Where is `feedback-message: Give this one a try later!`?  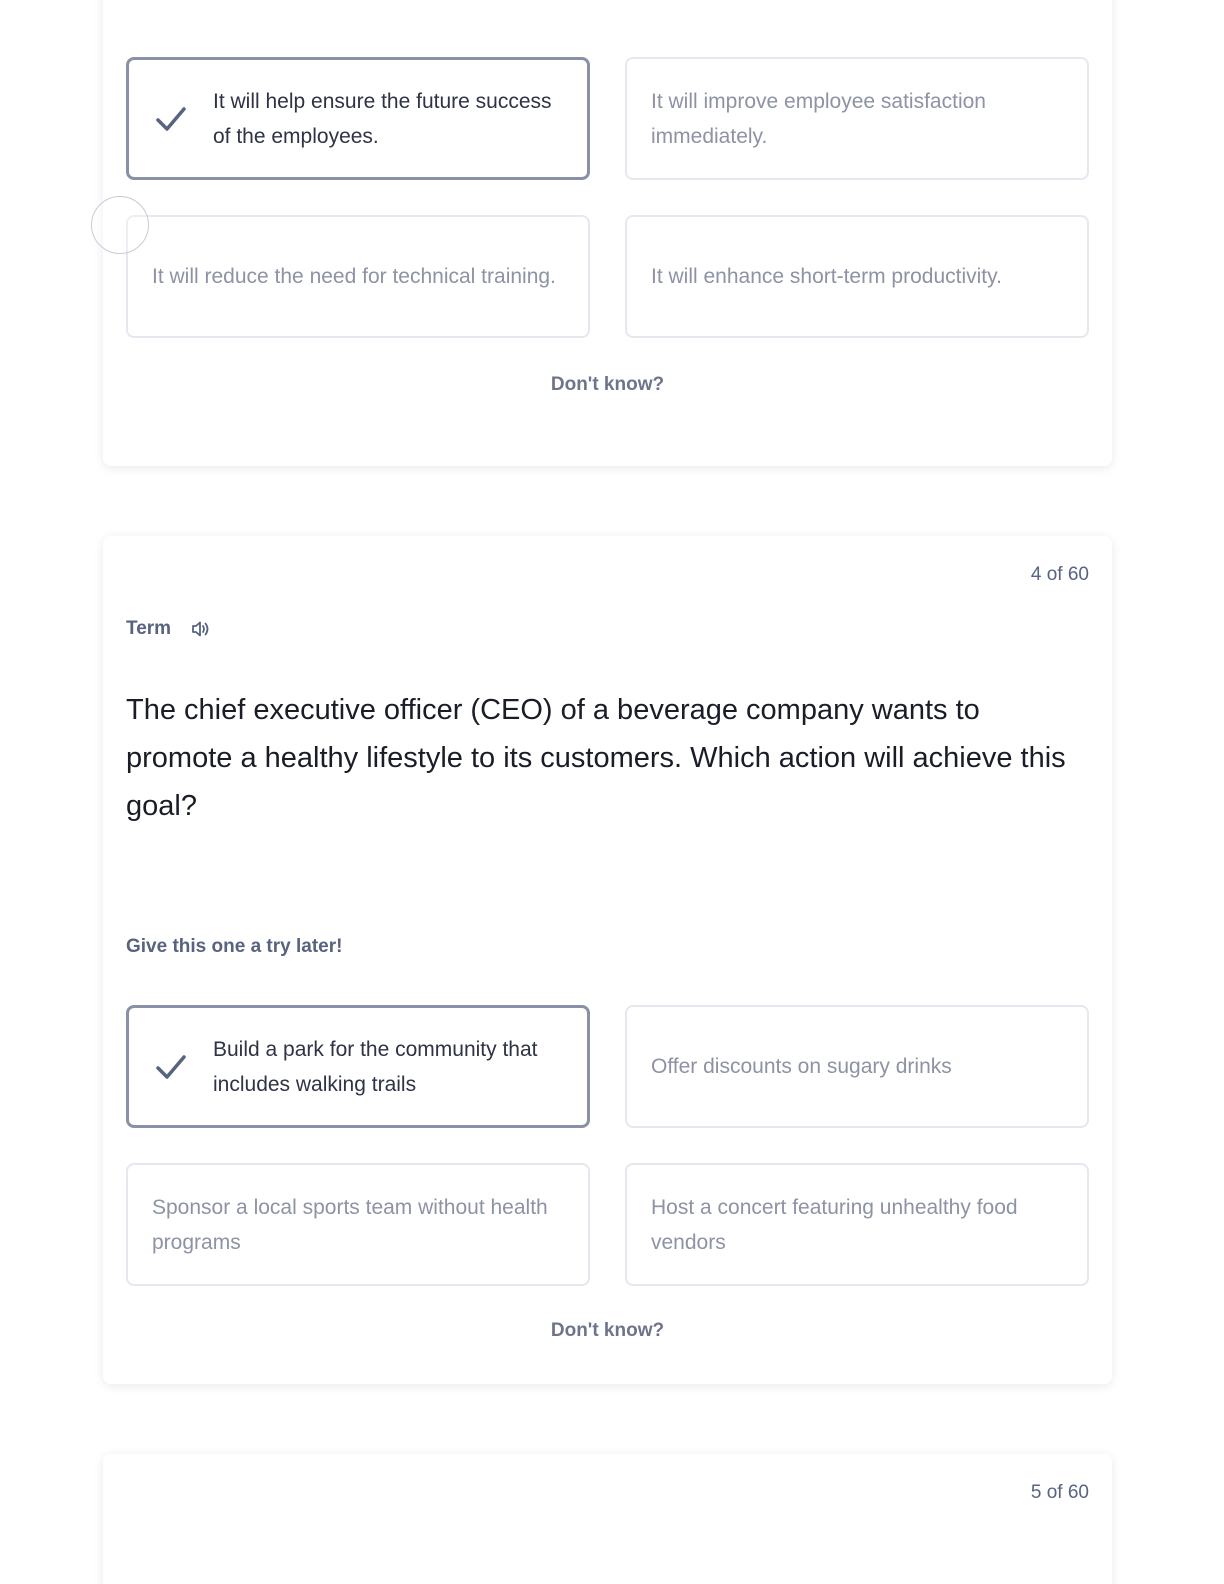
feedback-message: Give this one a try later! is located at coordinates (234, 946).